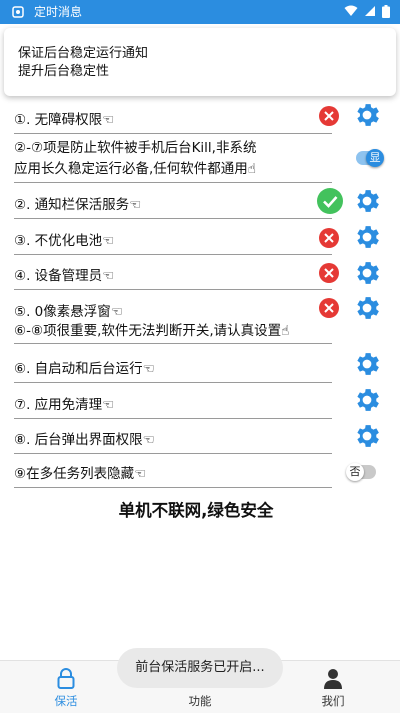 The image size is (400, 713). I want to click on row-background-popup: ⑧. 后台弹出界面权限☜, so click(201, 442).